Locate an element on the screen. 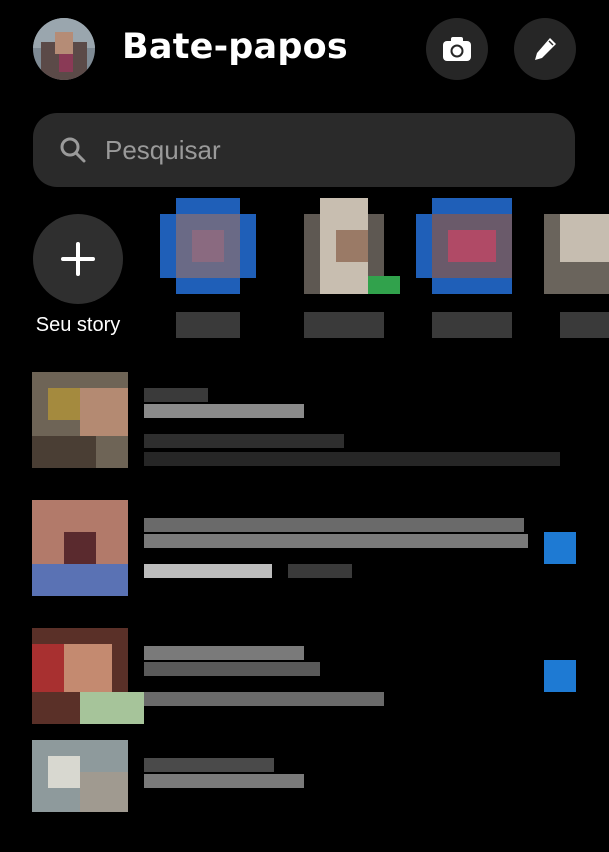  online-indicator is located at coordinates (384, 285).